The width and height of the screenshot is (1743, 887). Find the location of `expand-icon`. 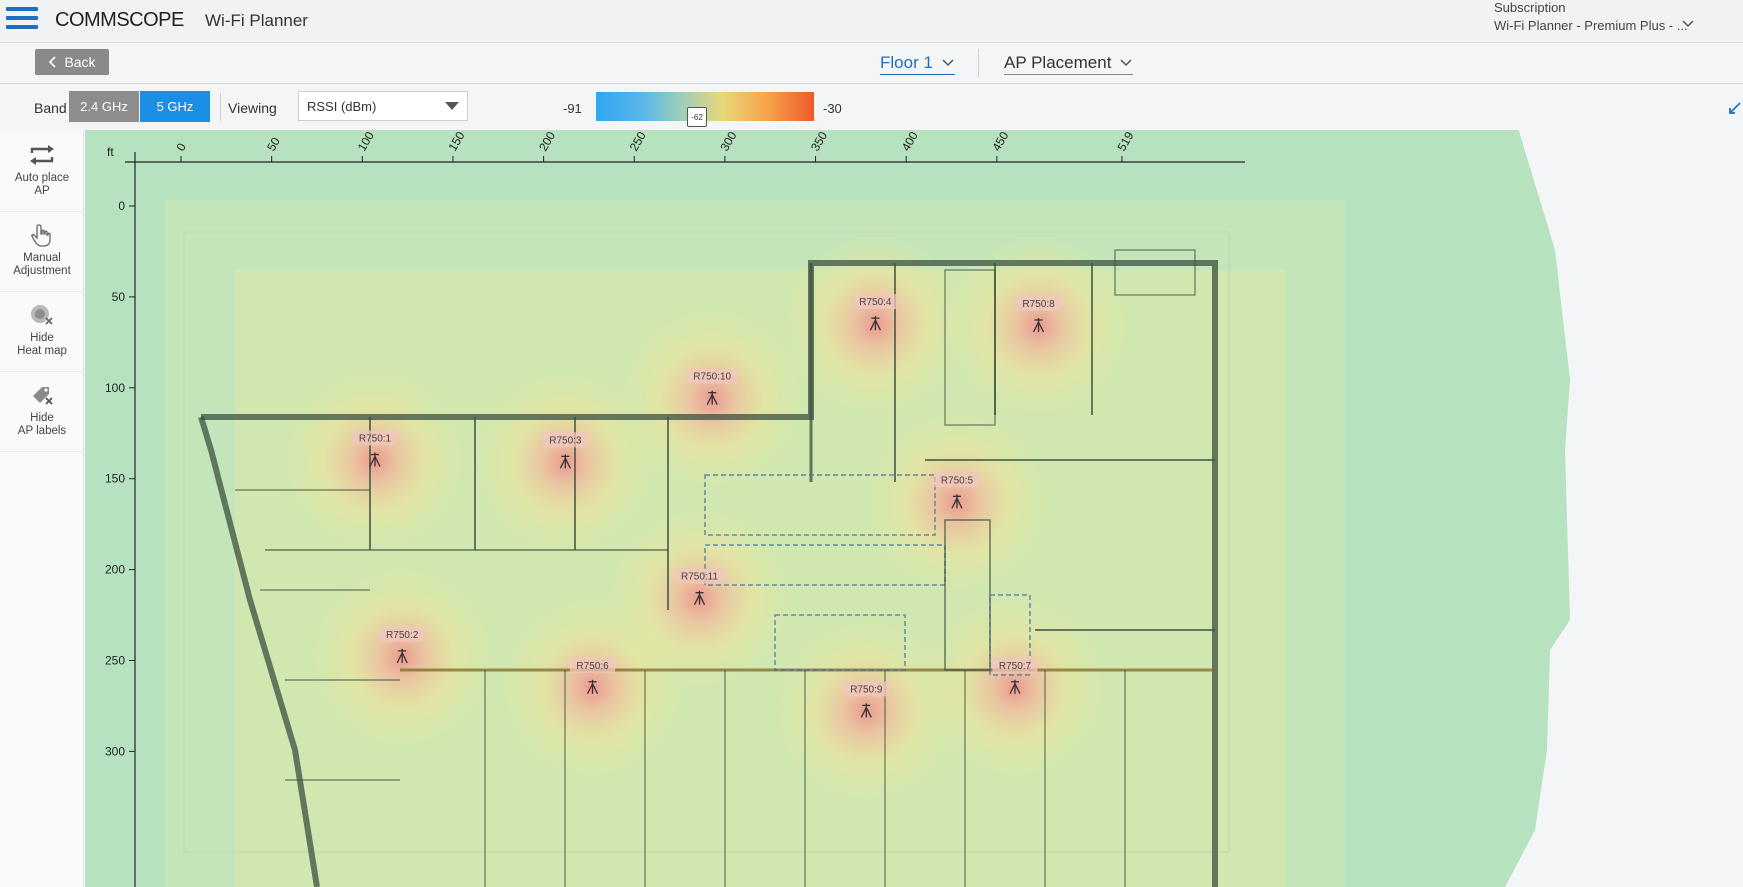

expand-icon is located at coordinates (1735, 108).